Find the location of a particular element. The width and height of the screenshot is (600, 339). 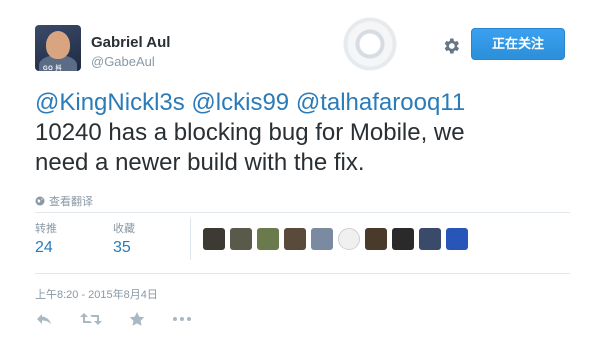

retweet-icon is located at coordinates (91, 319).